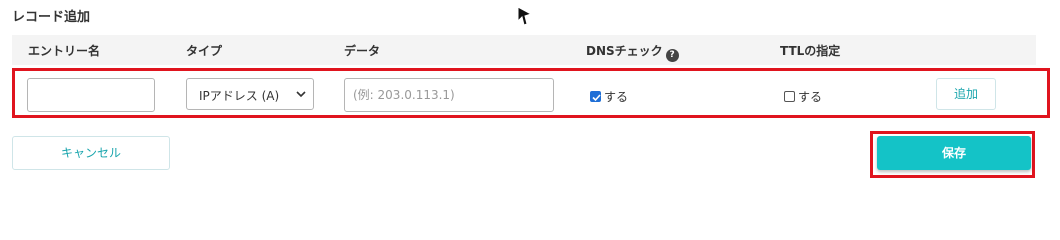 The width and height of the screenshot is (1060, 240). What do you see at coordinates (524, 50) in the screenshot?
I see `table-header-row: エントリー名 タイプ データ DNSチェック? TTLの指定` at bounding box center [524, 50].